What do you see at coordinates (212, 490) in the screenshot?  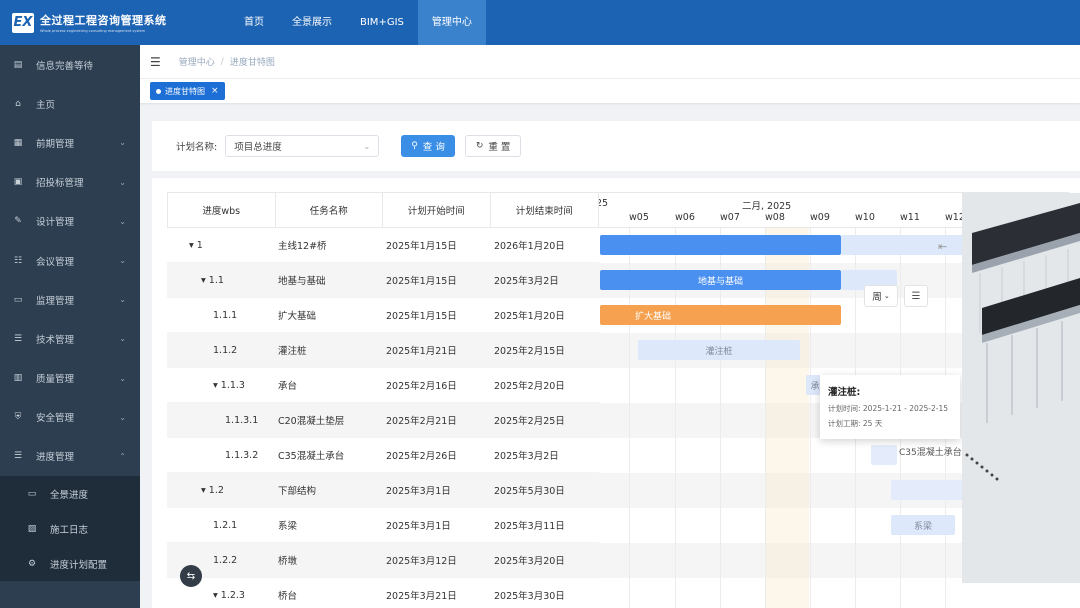 I see `wbs-cell: ▾ 1.2` at bounding box center [212, 490].